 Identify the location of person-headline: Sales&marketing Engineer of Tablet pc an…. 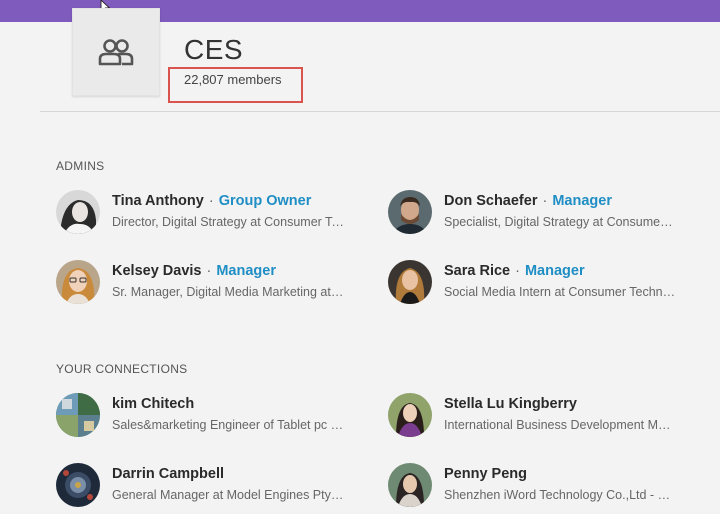
(228, 425).